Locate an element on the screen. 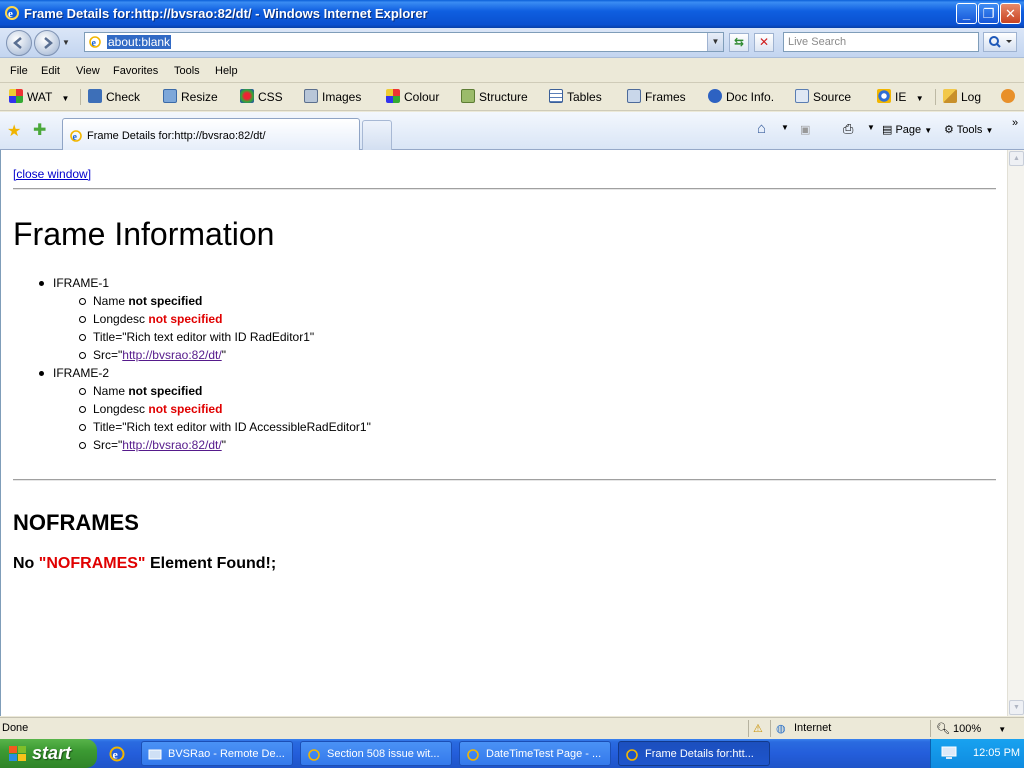 This screenshot has height=768, width=1024. menu-bar: File Edit View Favorites Tools Help is located at coordinates (512, 71).